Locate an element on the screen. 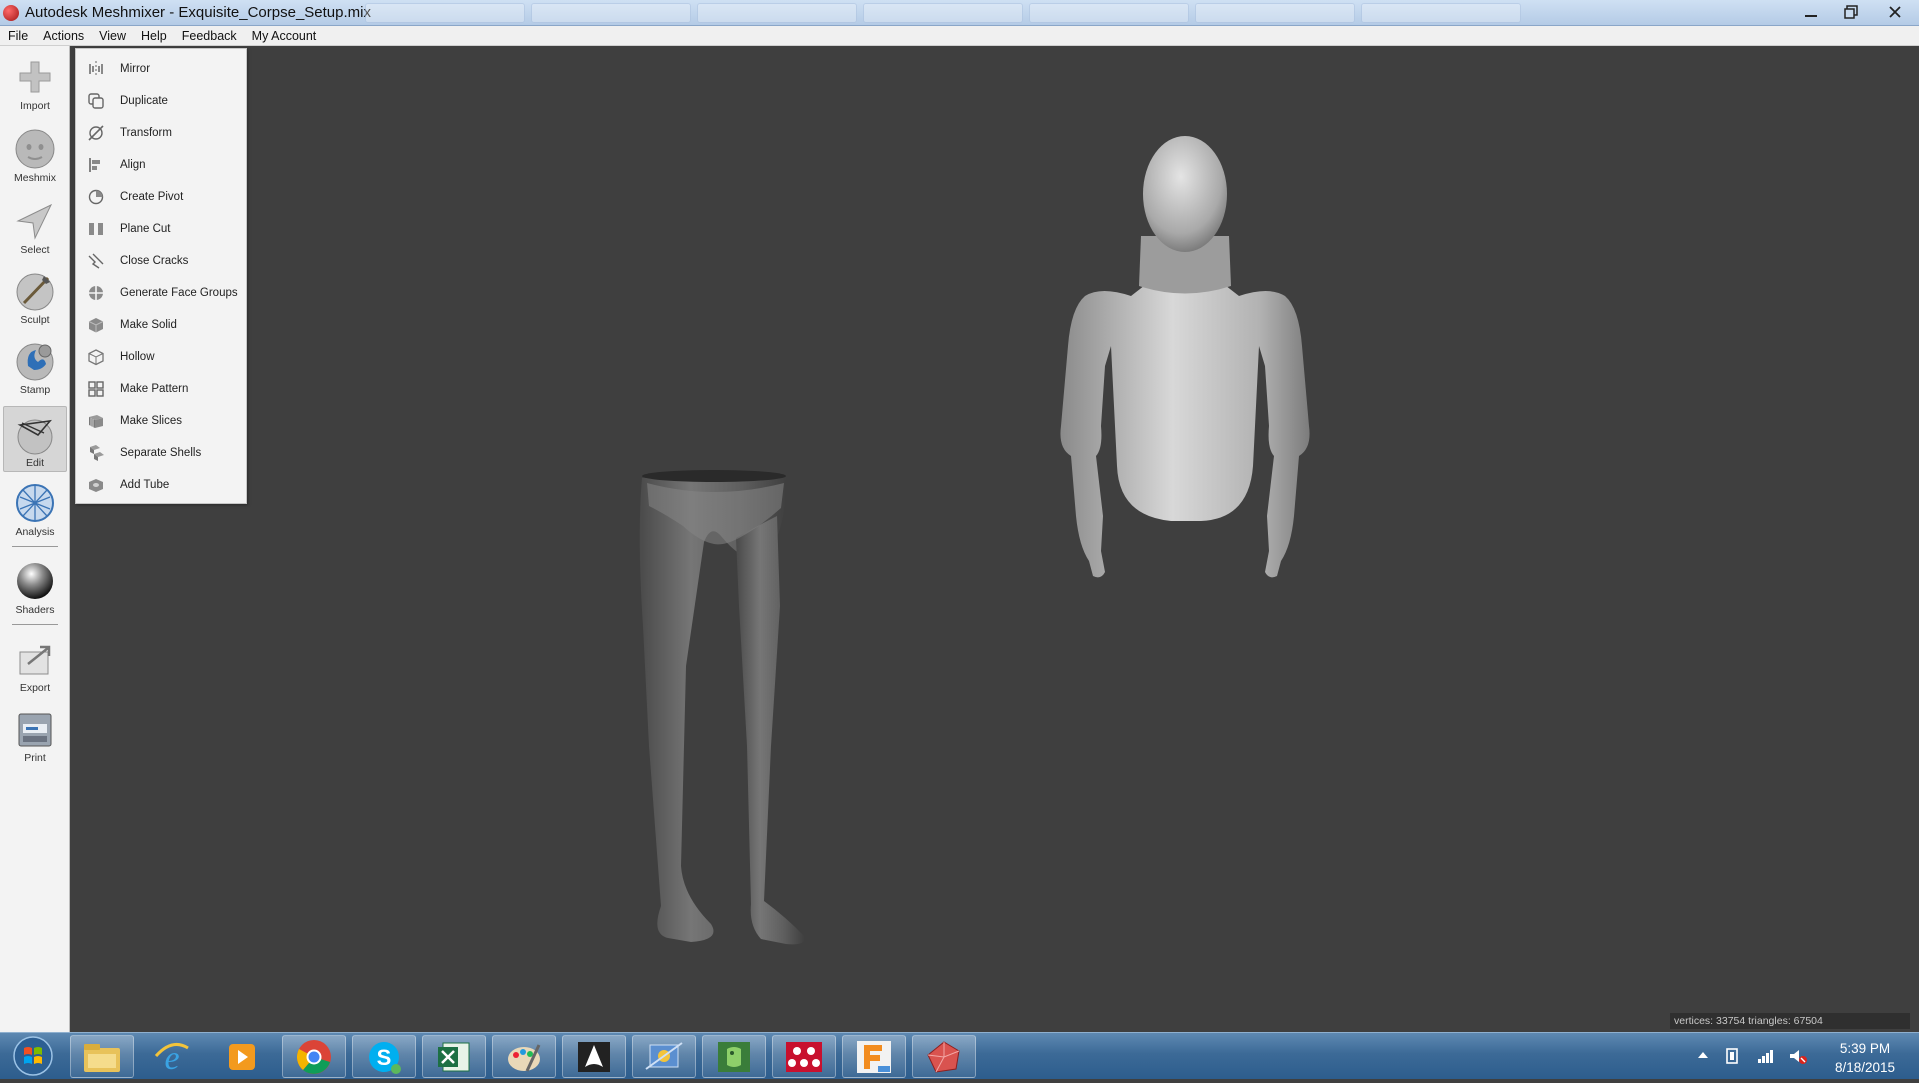 This screenshot has height=1083, width=1919. edit-separate-shells: Separate Shells is located at coordinates (161, 453).